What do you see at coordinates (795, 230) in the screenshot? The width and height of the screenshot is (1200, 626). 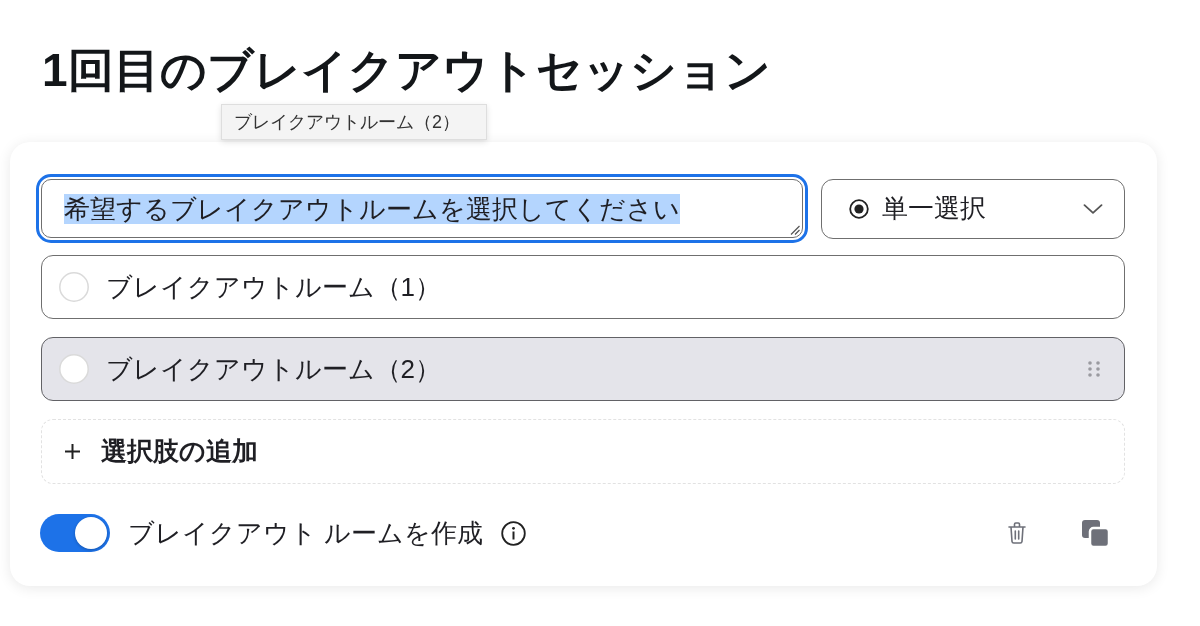 I see `resize-handle-icon` at bounding box center [795, 230].